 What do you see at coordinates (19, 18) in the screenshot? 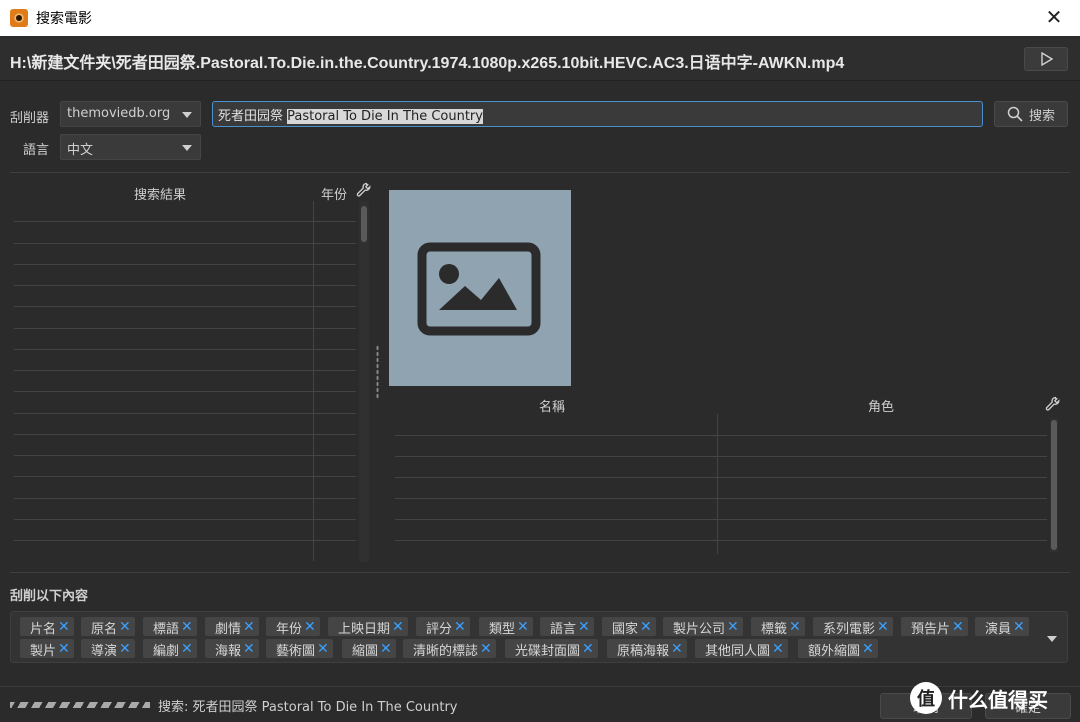
I see `app-logo-icon` at bounding box center [19, 18].